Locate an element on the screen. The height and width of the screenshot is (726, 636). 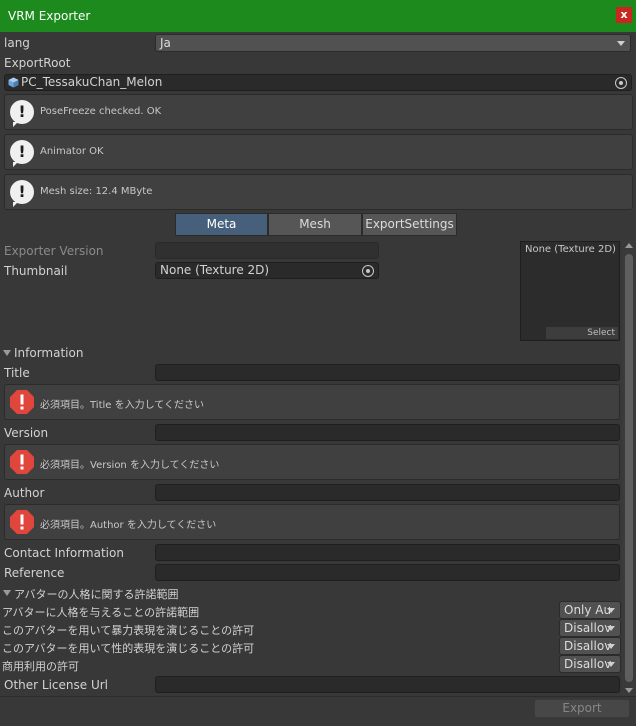
permission-value: Only Au is located at coordinates (588, 610).